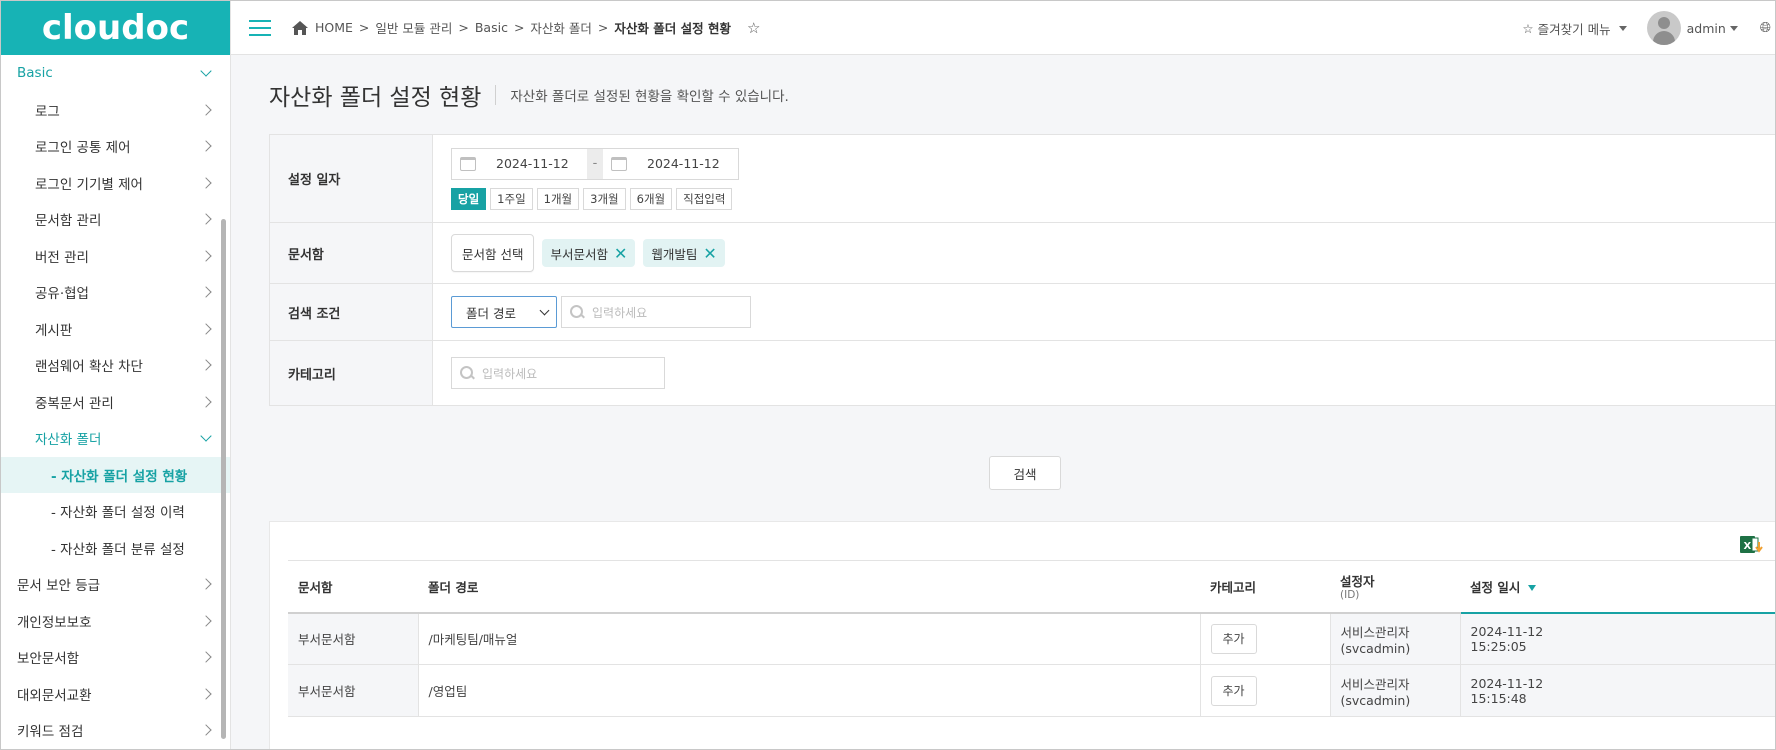 This screenshot has width=1776, height=750. Describe the element at coordinates (670, 164) in the screenshot. I see `date-to-input: 2024-11-12` at that location.